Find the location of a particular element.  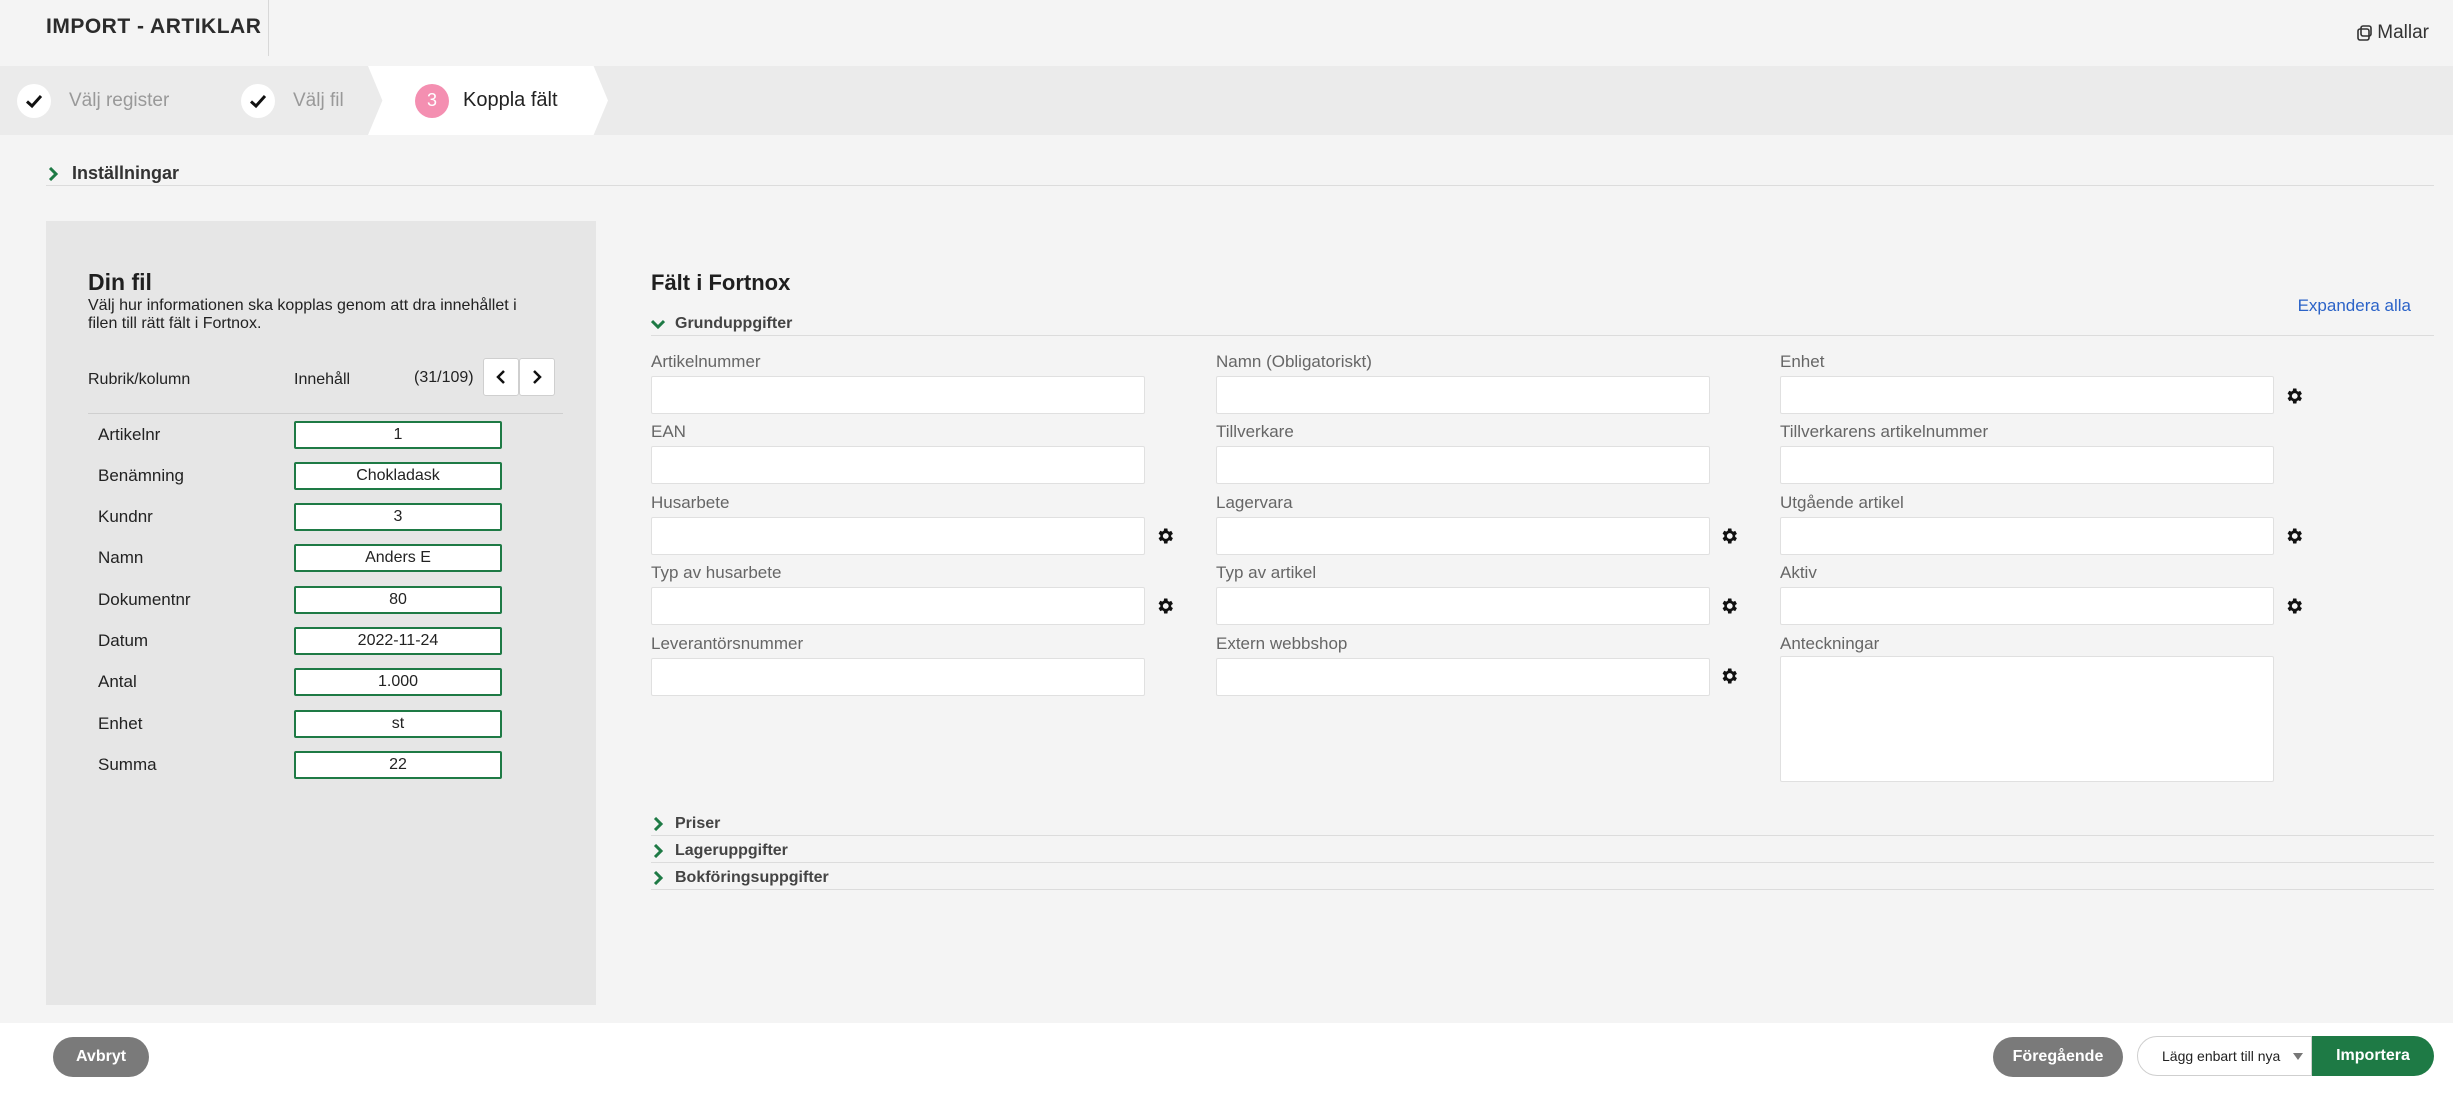

column-heading: Rubrik/kolumn is located at coordinates (139, 379).